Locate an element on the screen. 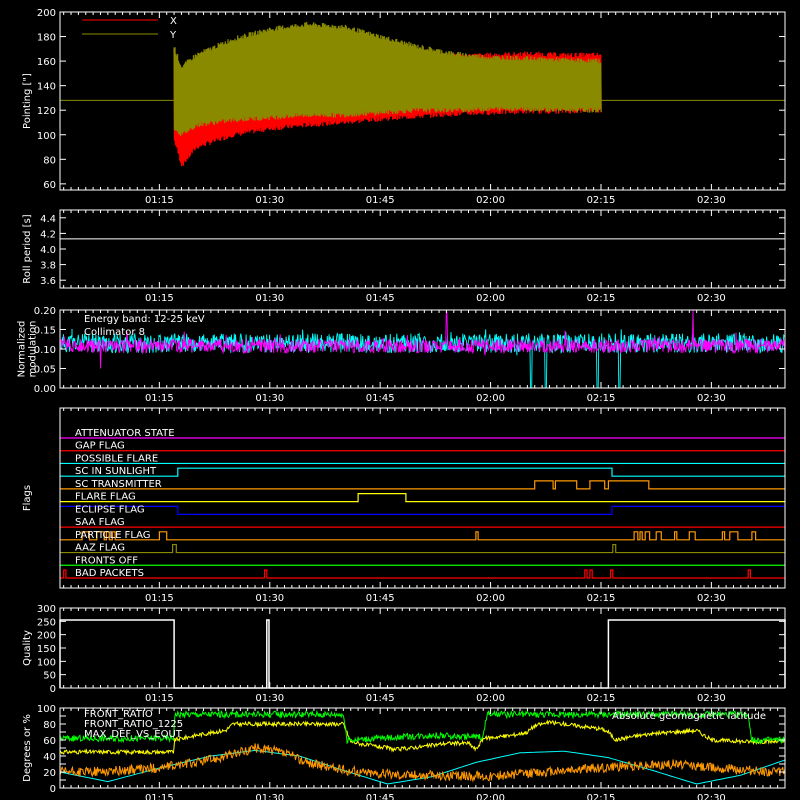  flags-xtick-label: 01:45 is located at coordinates (380, 598).